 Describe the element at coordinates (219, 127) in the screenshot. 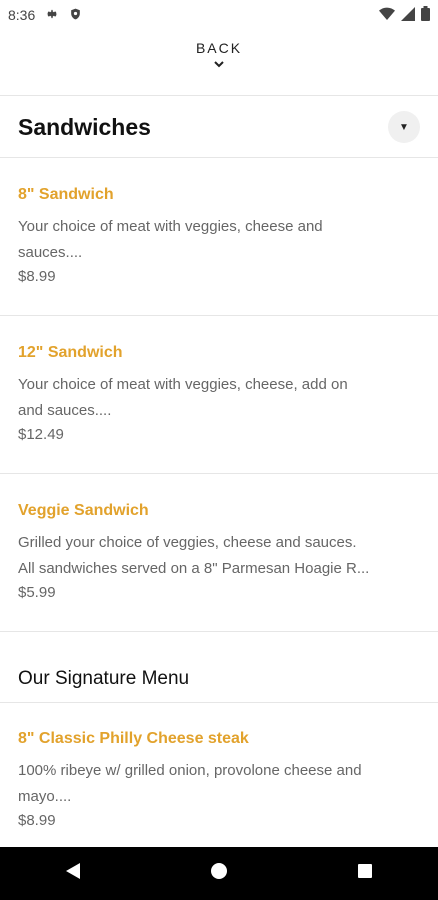

I see `category-header: Sandwiches ▼` at that location.